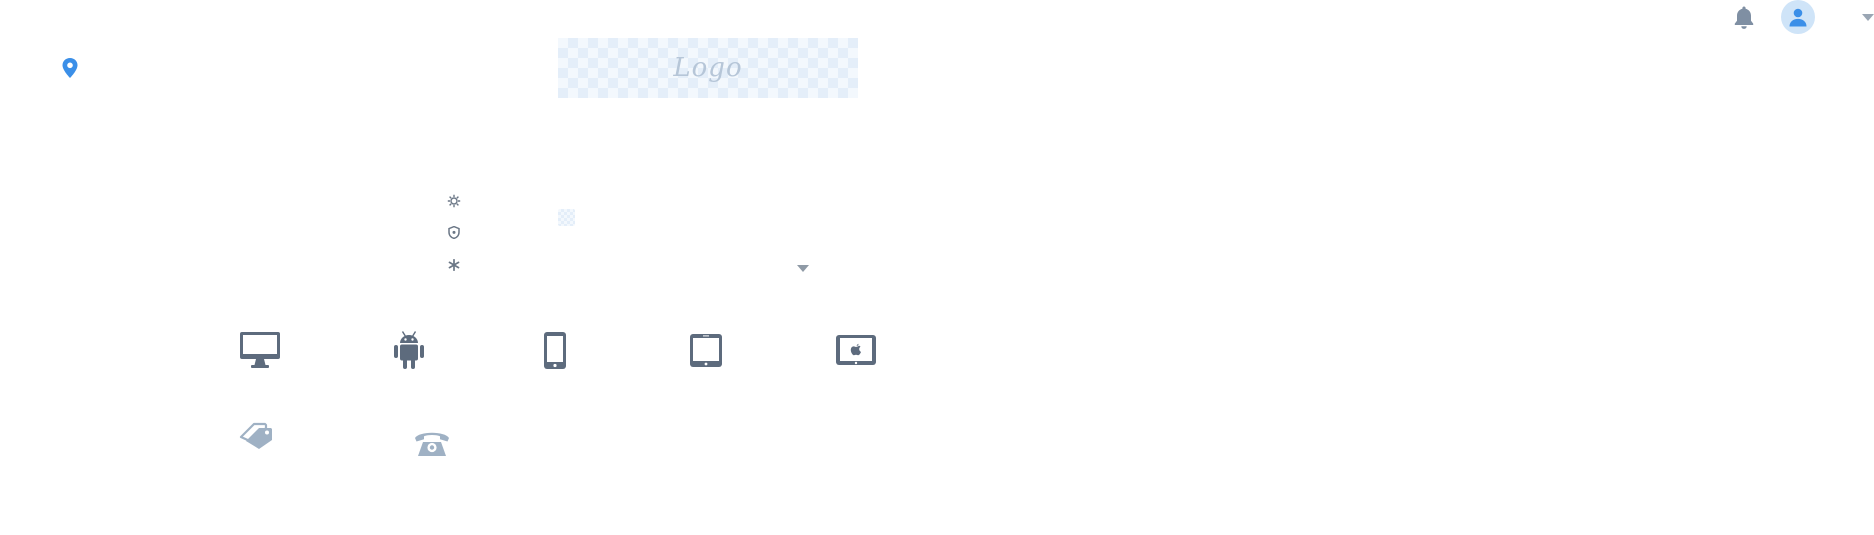 This screenshot has width=1874, height=535. Describe the element at coordinates (454, 265) in the screenshot. I see `asterisk-icon` at that location.